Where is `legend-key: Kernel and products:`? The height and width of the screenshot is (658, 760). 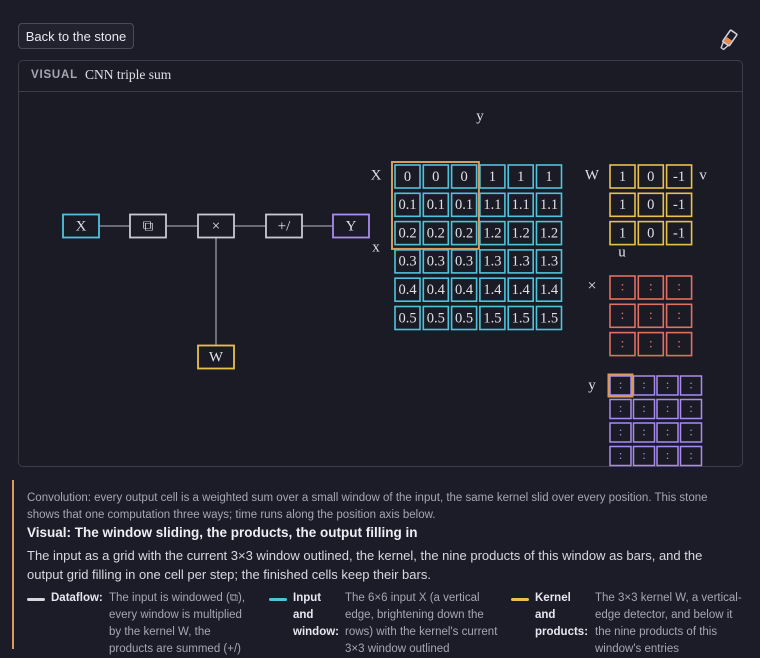
legend-key: Kernel and products: is located at coordinates (562, 615).